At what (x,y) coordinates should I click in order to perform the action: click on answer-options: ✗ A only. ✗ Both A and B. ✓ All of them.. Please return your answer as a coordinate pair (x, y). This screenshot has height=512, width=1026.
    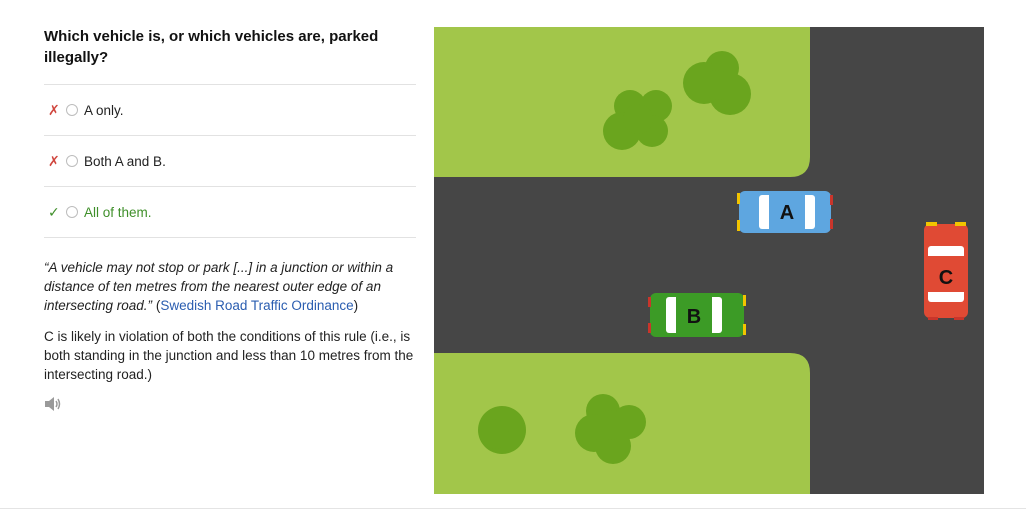
    Looking at the image, I should click on (230, 161).